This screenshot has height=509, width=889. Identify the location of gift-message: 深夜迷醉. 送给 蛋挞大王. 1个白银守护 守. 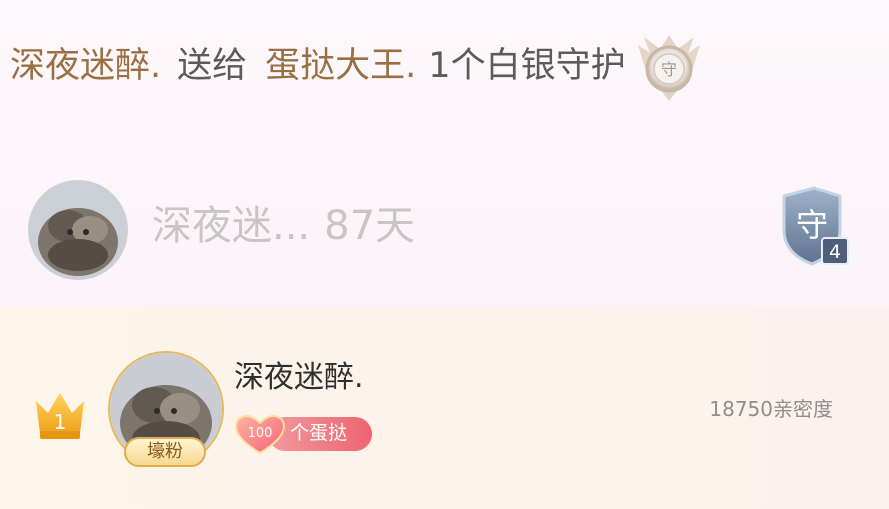
(359, 68).